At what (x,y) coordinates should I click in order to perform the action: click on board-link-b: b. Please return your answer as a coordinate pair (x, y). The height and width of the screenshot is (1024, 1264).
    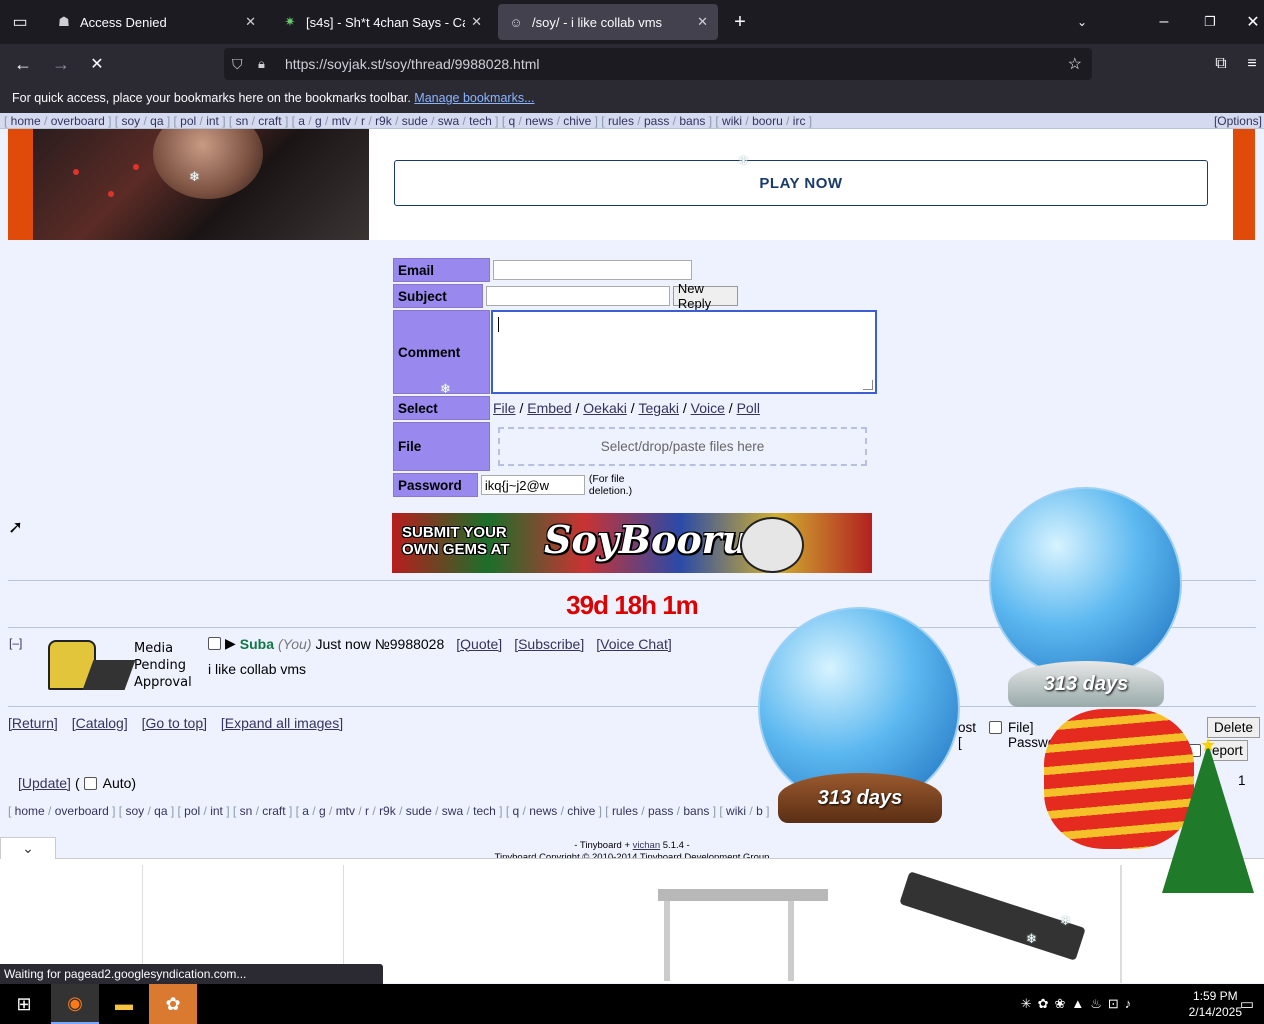
    Looking at the image, I should click on (759, 811).